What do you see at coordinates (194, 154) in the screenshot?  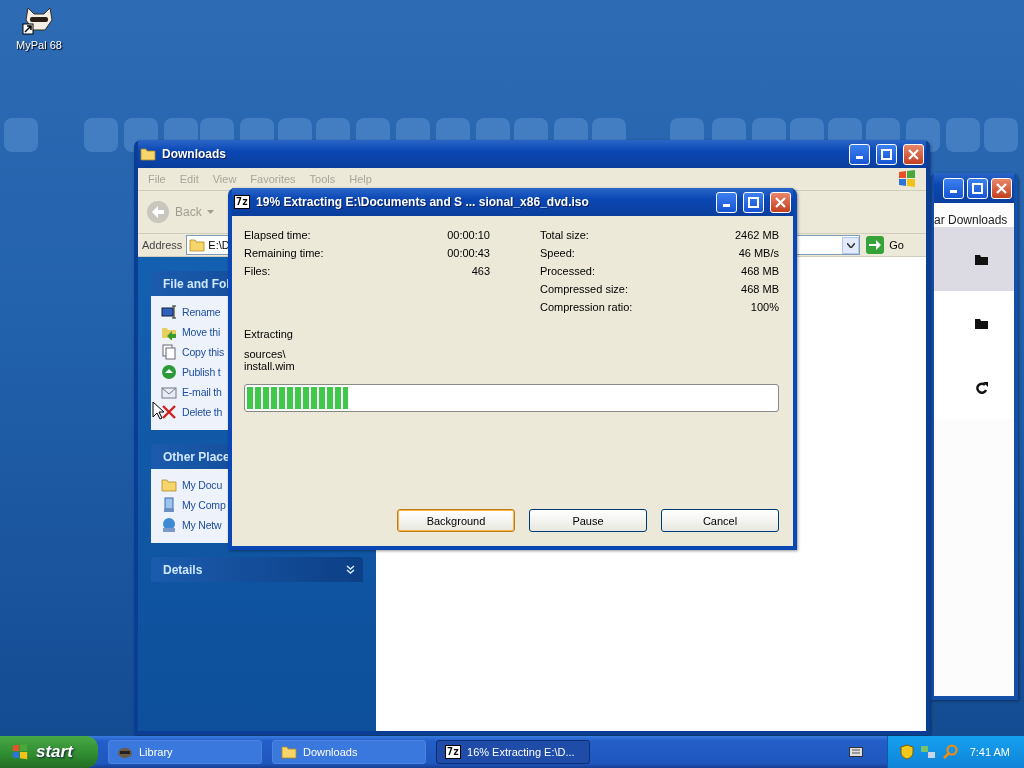 I see `window-title: Downloads` at bounding box center [194, 154].